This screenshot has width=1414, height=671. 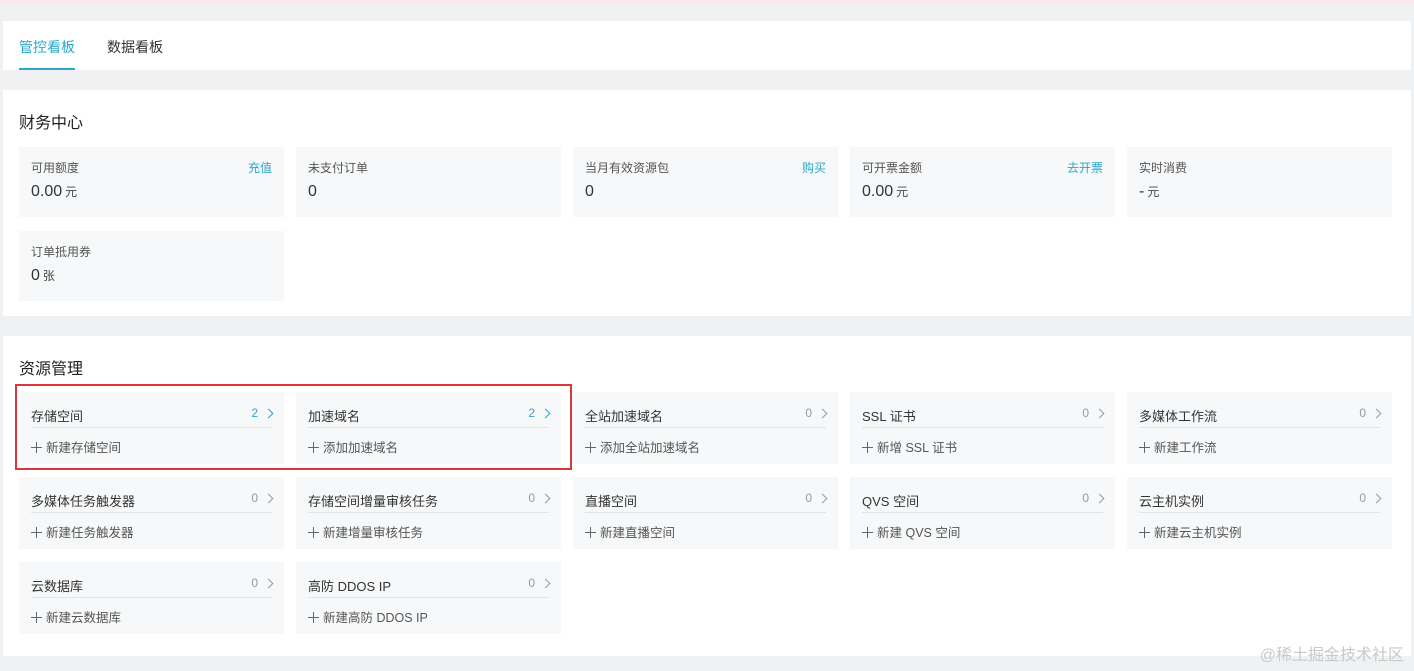 I want to click on tile-label: 可开票金额, so click(x=892, y=168).